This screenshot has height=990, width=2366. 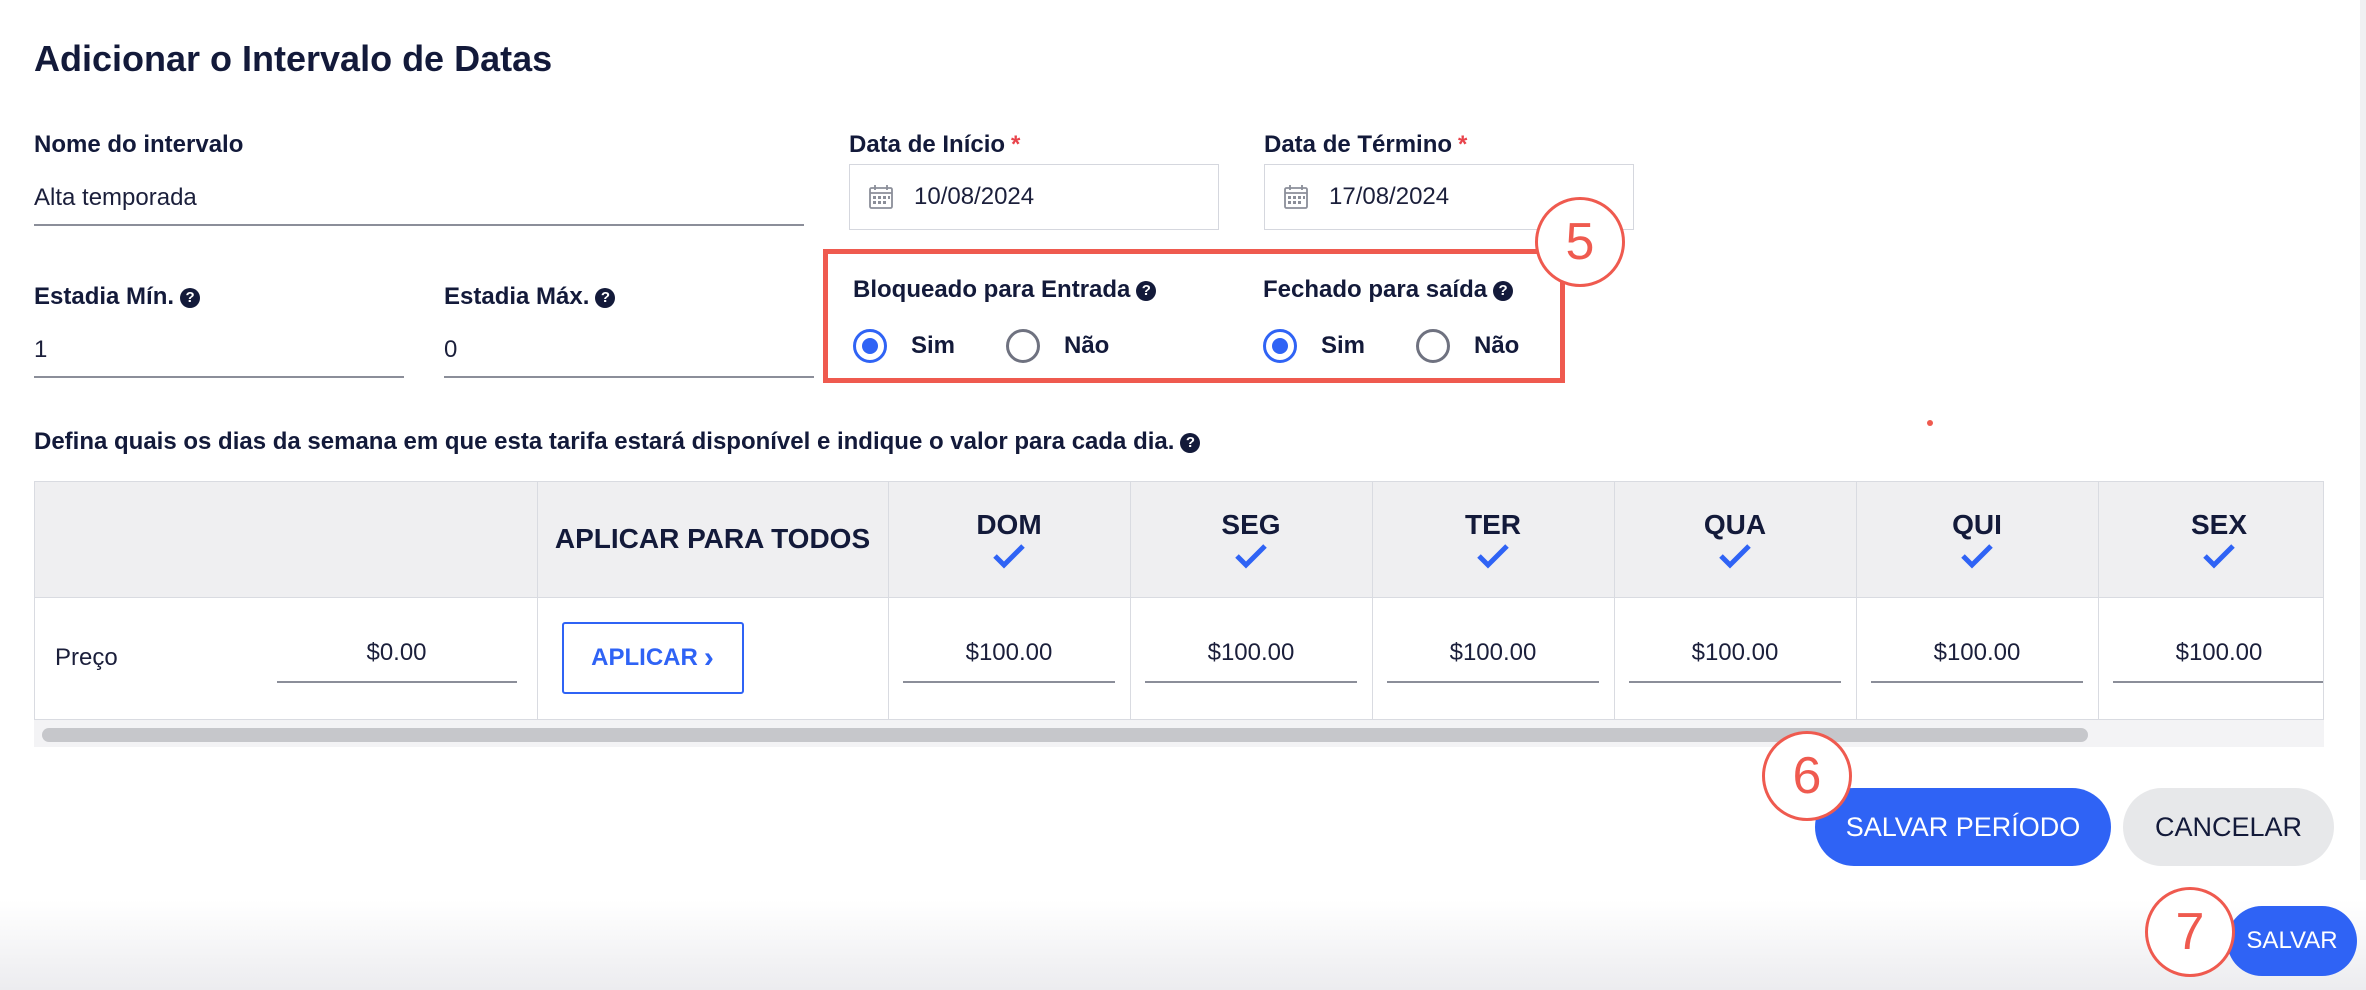 What do you see at coordinates (219, 357) in the screenshot?
I see `min-stay-input: 1` at bounding box center [219, 357].